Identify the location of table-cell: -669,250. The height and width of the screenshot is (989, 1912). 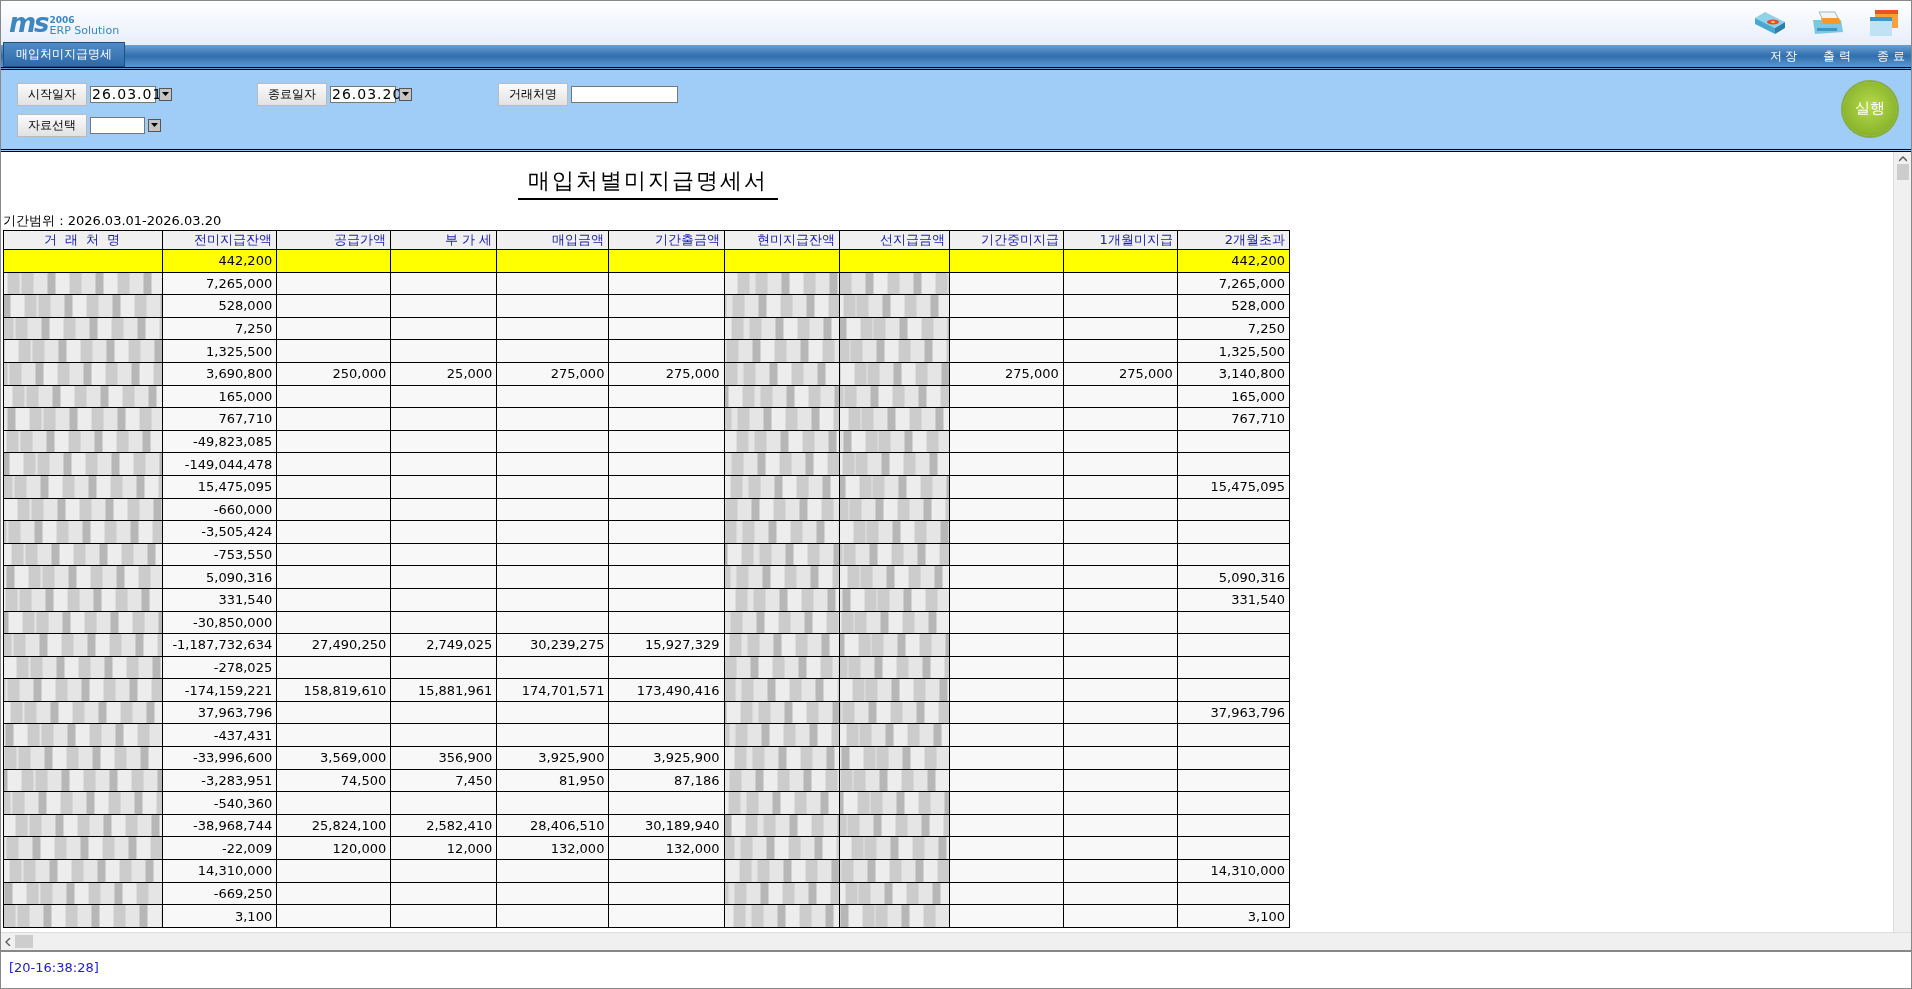
(219, 893).